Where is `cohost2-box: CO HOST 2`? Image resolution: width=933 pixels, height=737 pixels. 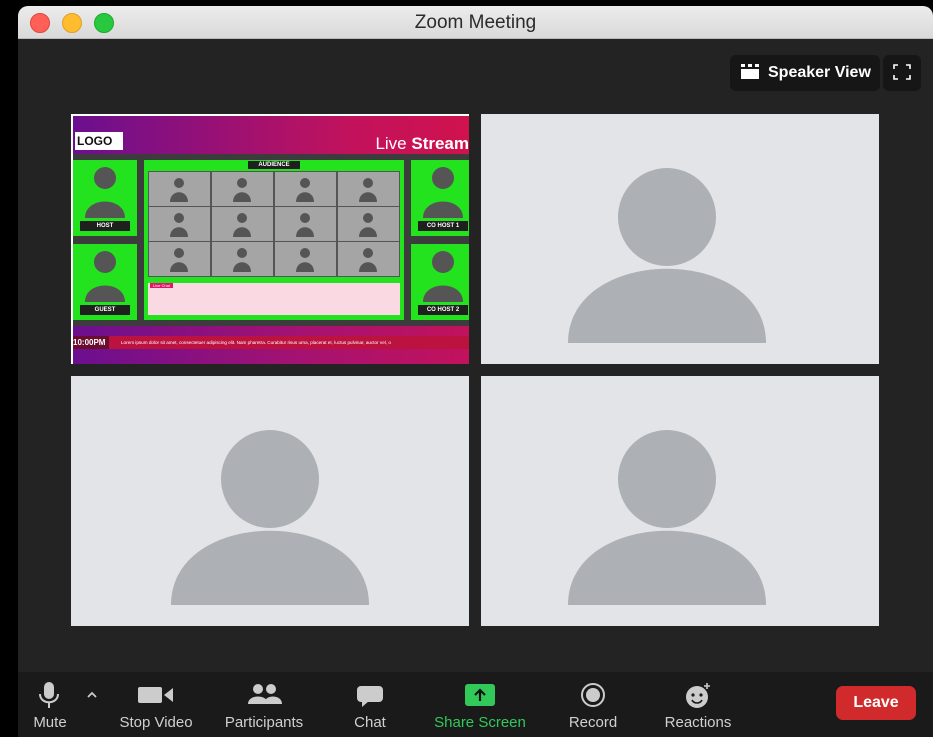 cohost2-box: CO HOST 2 is located at coordinates (440, 282).